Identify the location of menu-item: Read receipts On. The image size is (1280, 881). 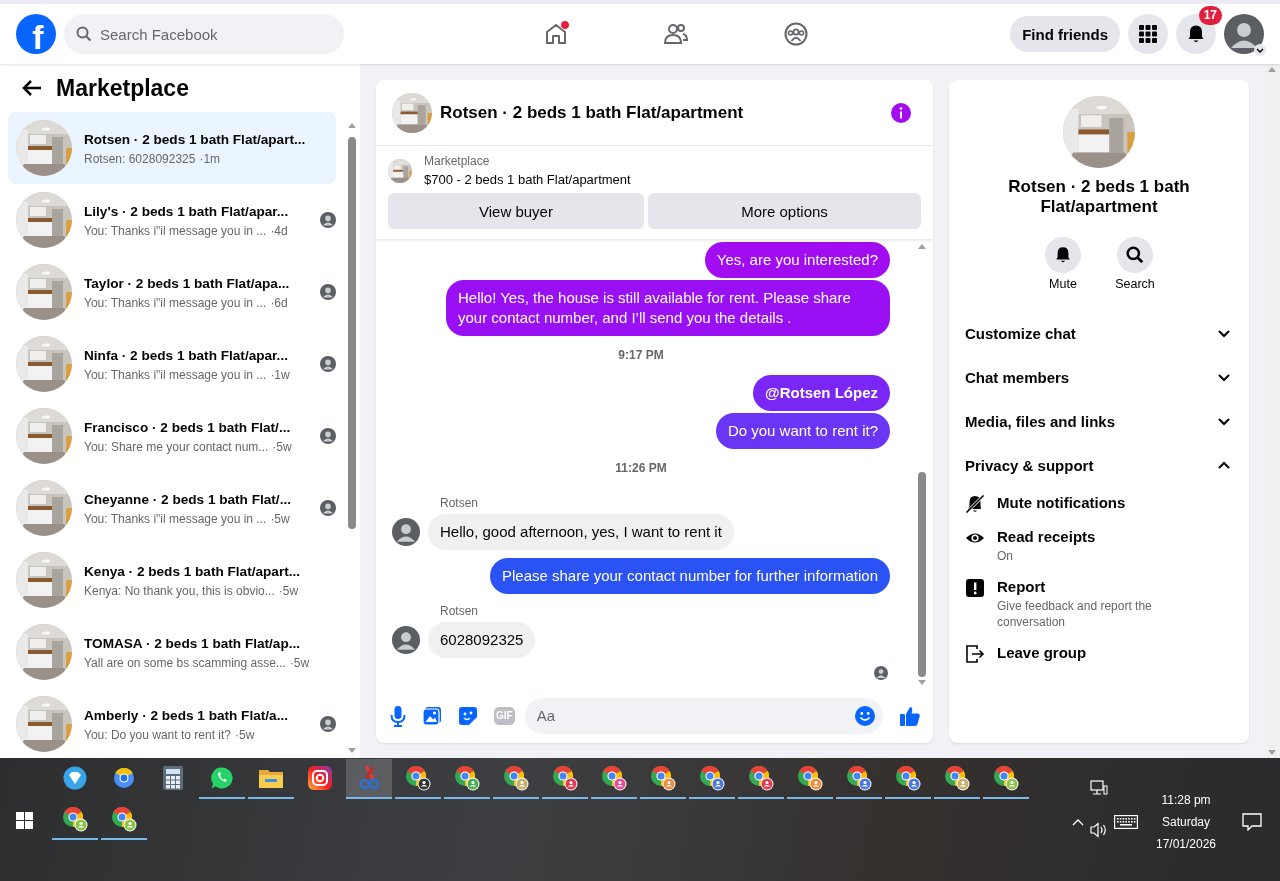
(1099, 546).